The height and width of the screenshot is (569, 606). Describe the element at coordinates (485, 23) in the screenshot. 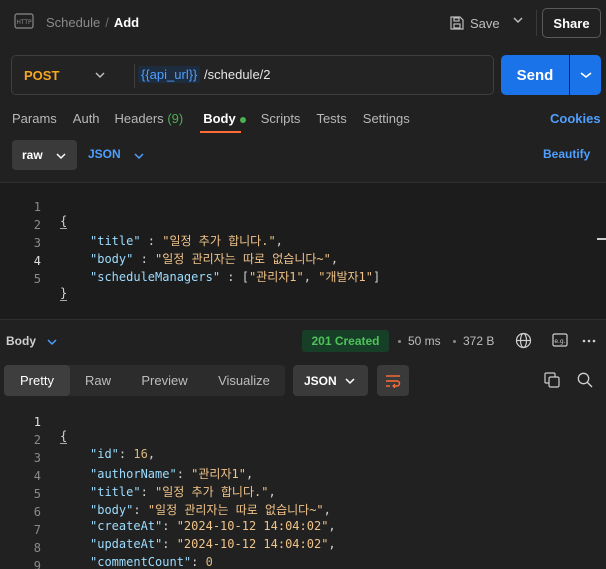

I see `save-label: Save` at that location.